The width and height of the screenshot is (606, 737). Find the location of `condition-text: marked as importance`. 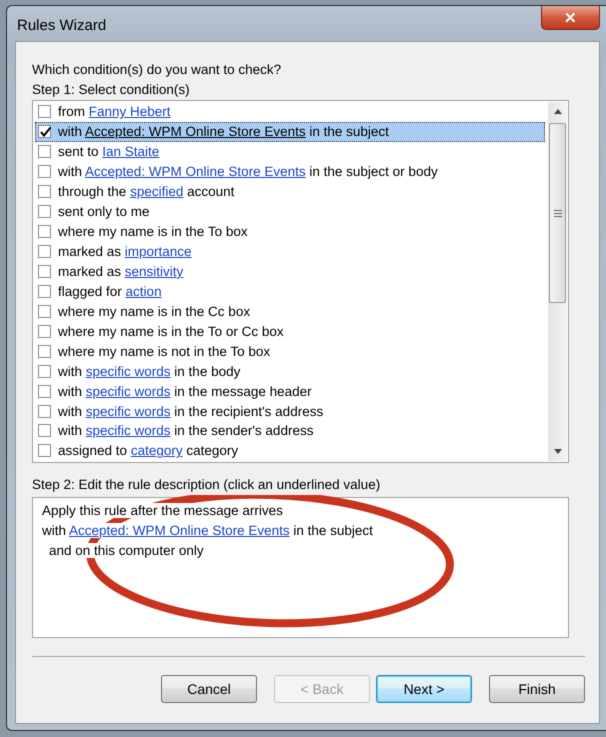

condition-text: marked as importance is located at coordinates (125, 252).